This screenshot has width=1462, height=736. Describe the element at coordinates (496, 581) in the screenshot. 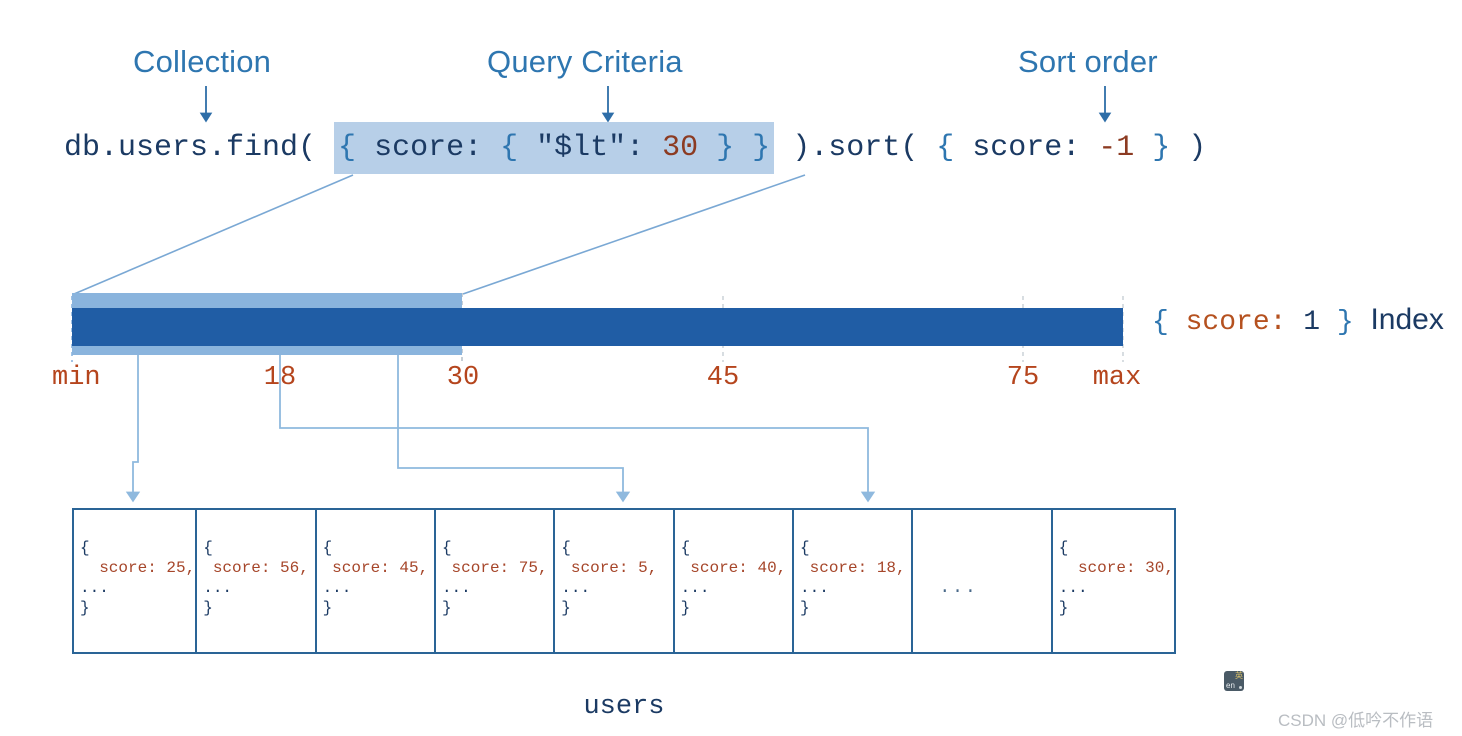

I see `document-box: { score: 75, ... }` at that location.